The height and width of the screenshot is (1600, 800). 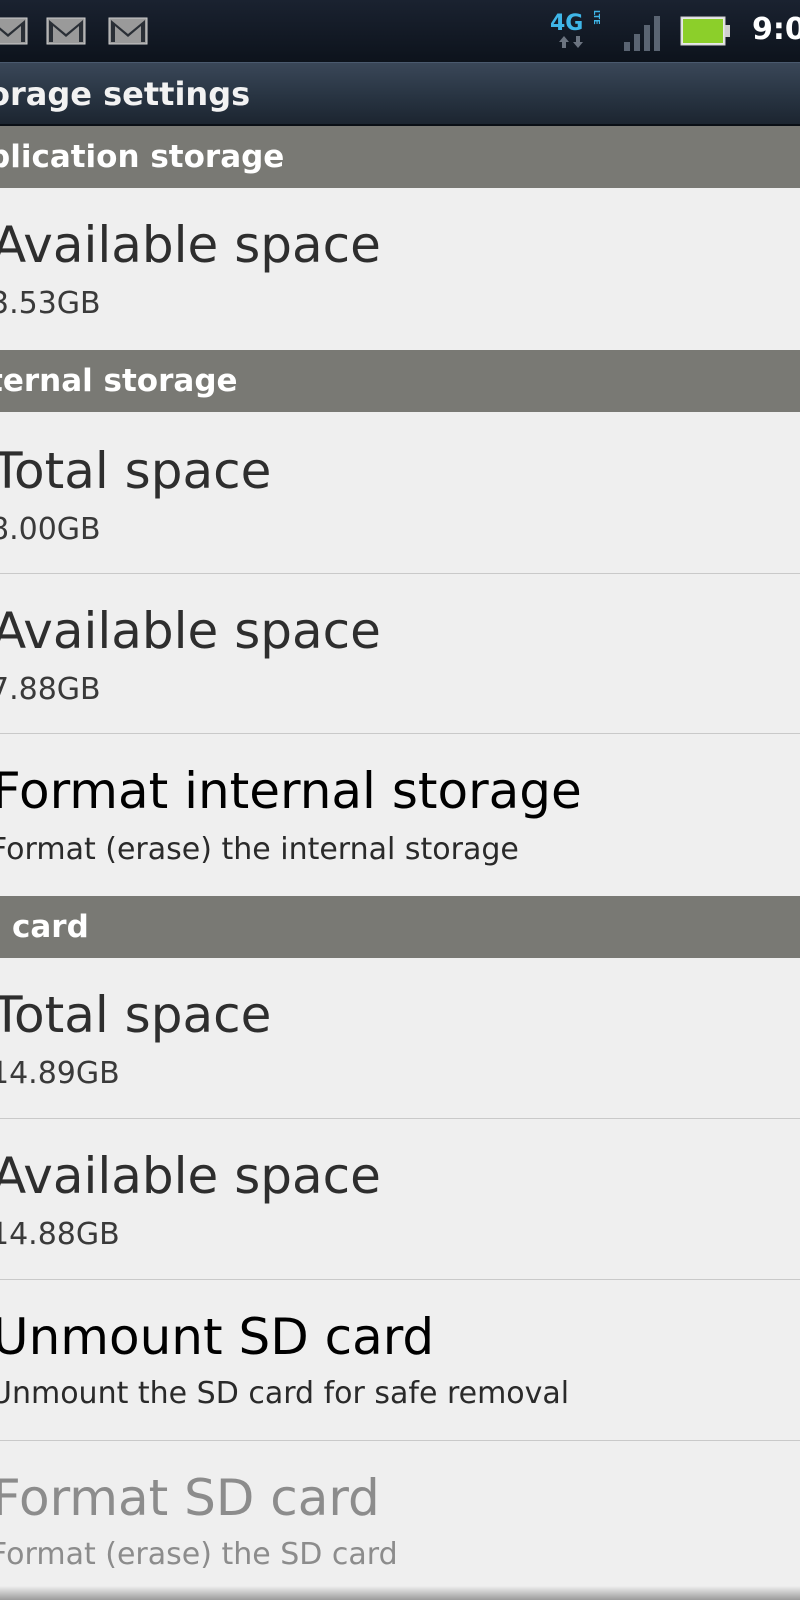 I want to click on row-summary: Unmount the SD card for safe removal, so click(x=285, y=1393).